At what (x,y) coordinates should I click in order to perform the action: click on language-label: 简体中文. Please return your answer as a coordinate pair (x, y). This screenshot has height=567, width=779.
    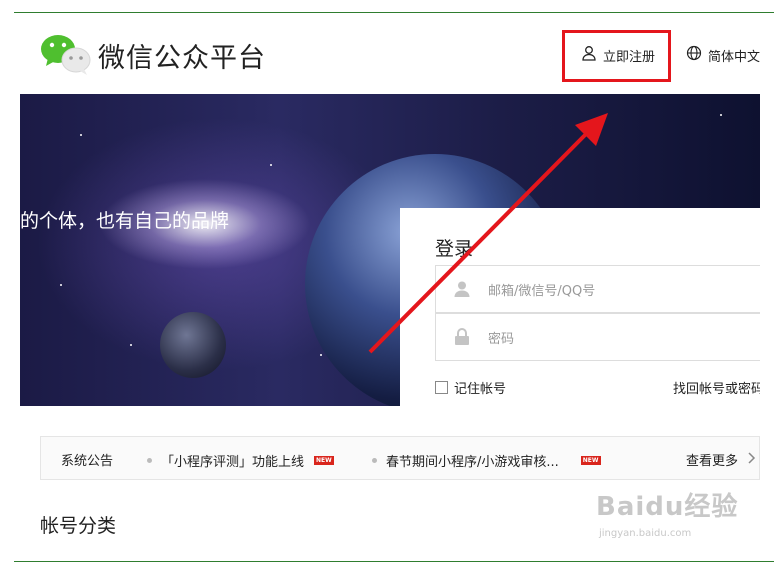
    Looking at the image, I should click on (734, 57).